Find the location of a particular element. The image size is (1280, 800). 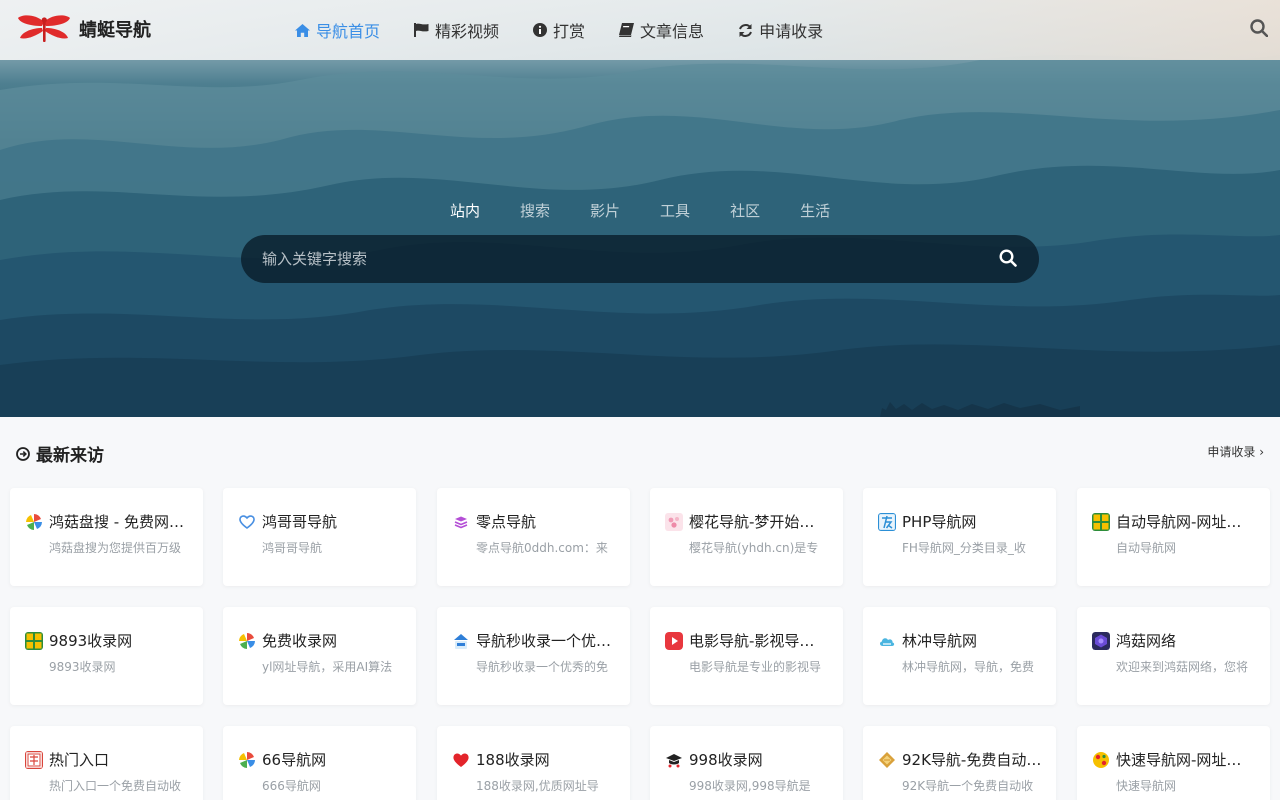

site-card: 鸿哥哥导航 鸿哥哥导航 is located at coordinates (319, 537).